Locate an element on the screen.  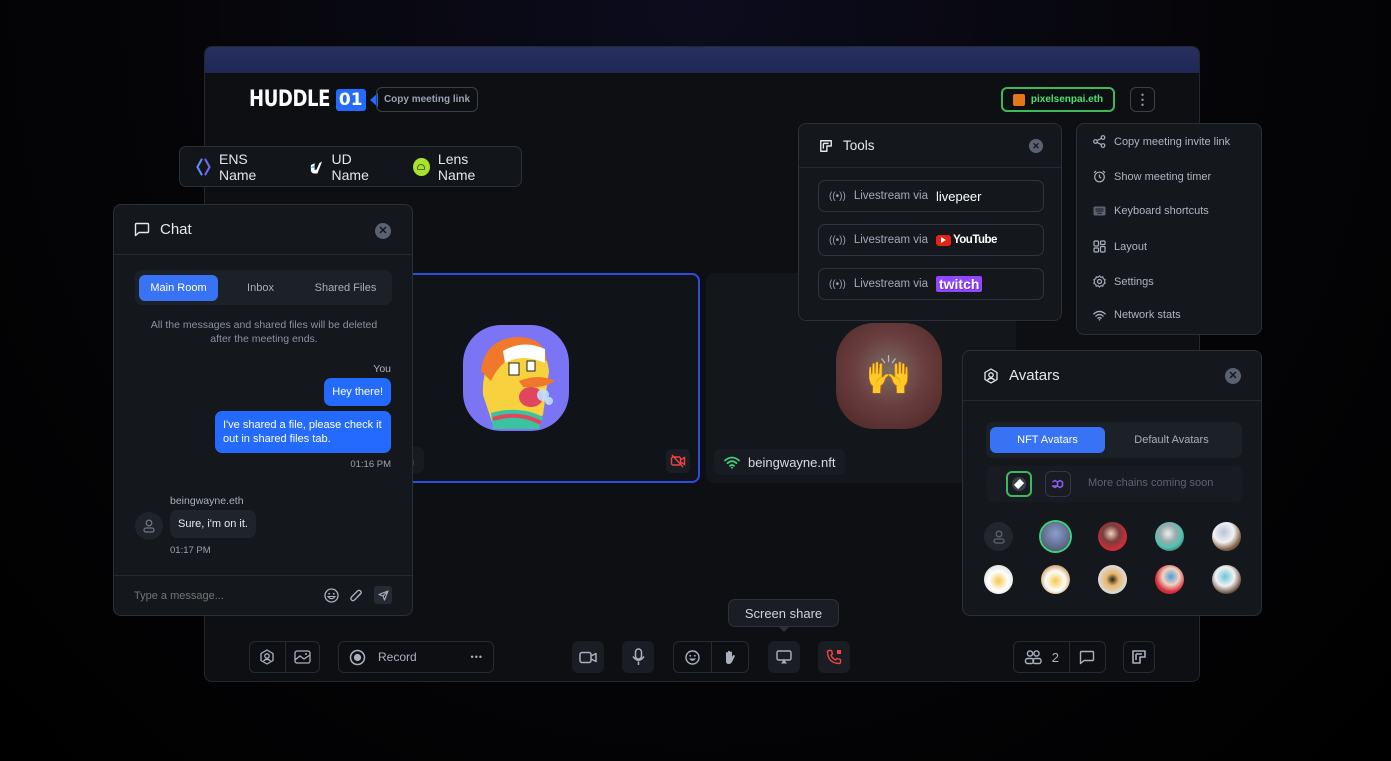
screen-share-button is located at coordinates (784, 657).